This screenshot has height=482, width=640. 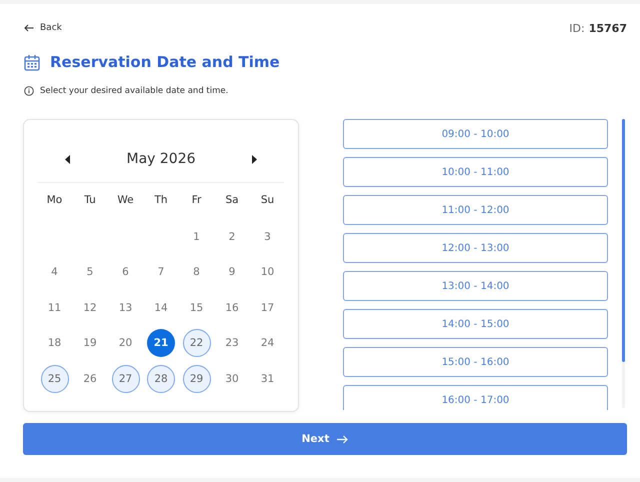 What do you see at coordinates (90, 308) in the screenshot?
I see `calendar-day: 12` at bounding box center [90, 308].